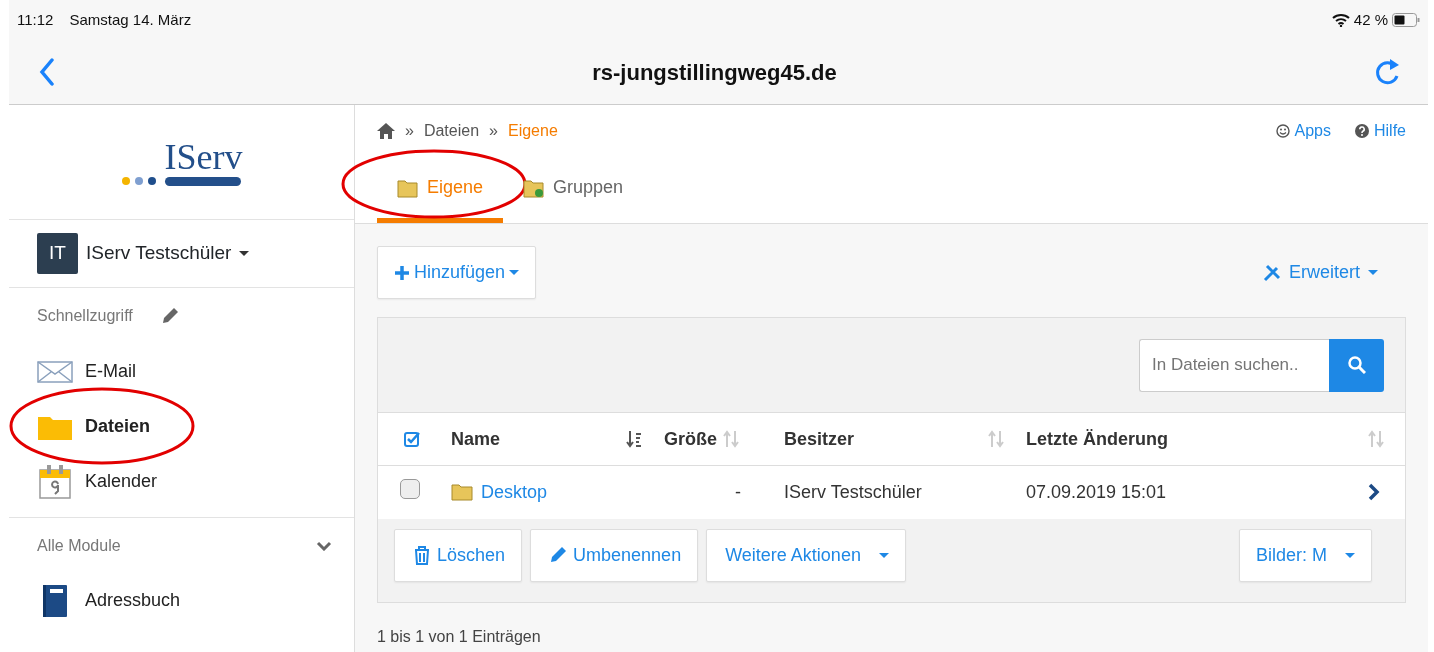 This screenshot has width=1434, height=652. Describe the element at coordinates (168, 253) in the screenshot. I see `user-menu: IServ Testschüler` at that location.